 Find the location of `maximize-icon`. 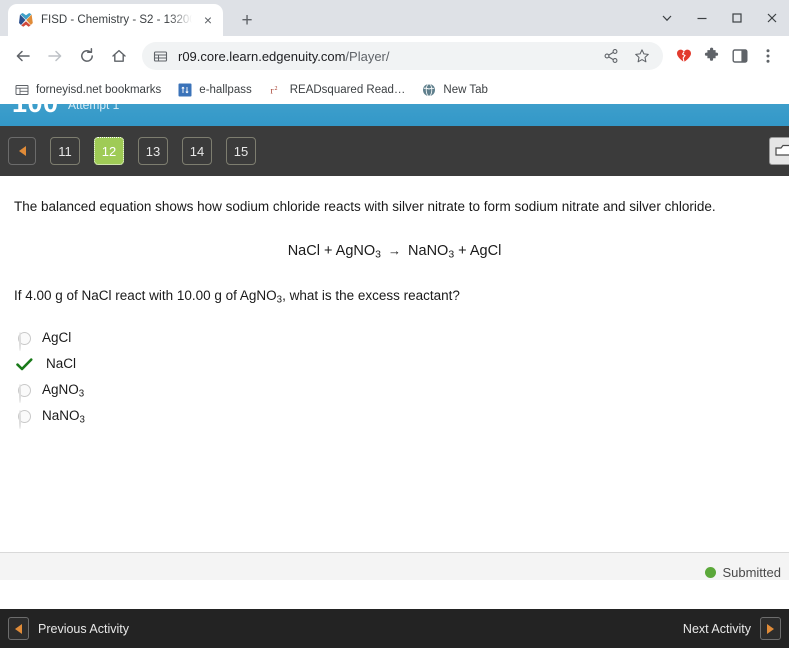

maximize-icon is located at coordinates (736, 18).